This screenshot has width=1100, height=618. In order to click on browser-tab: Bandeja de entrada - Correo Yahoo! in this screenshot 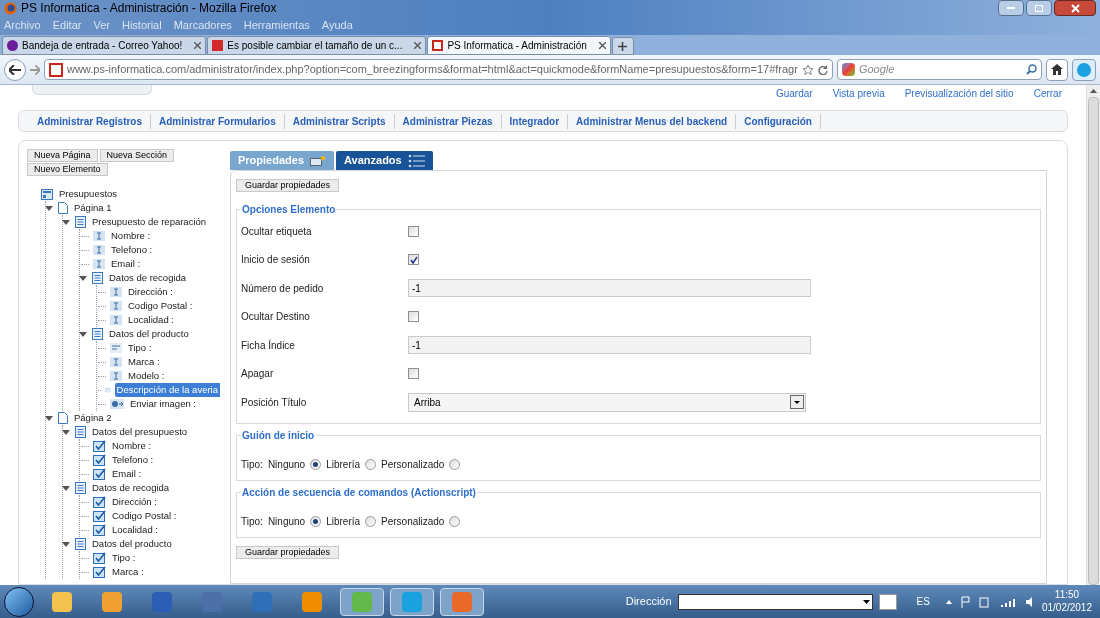, I will do `click(104, 45)`.